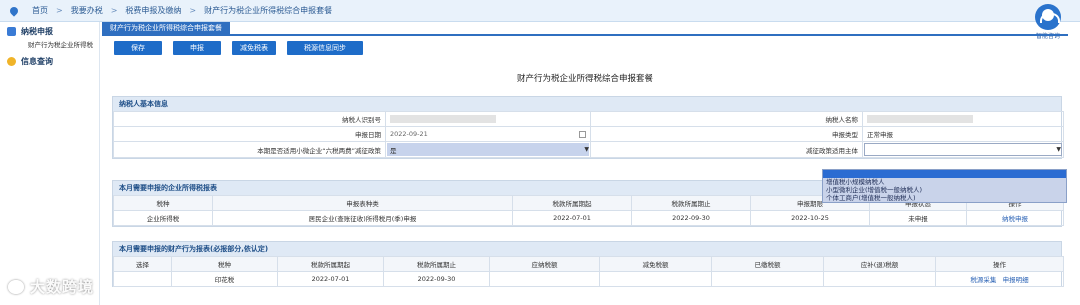 The width and height of the screenshot is (1080, 305). What do you see at coordinates (944, 190) in the screenshot?
I see `dropdown-option: 小型微利企业(增值税一般纳税人)` at bounding box center [944, 190].